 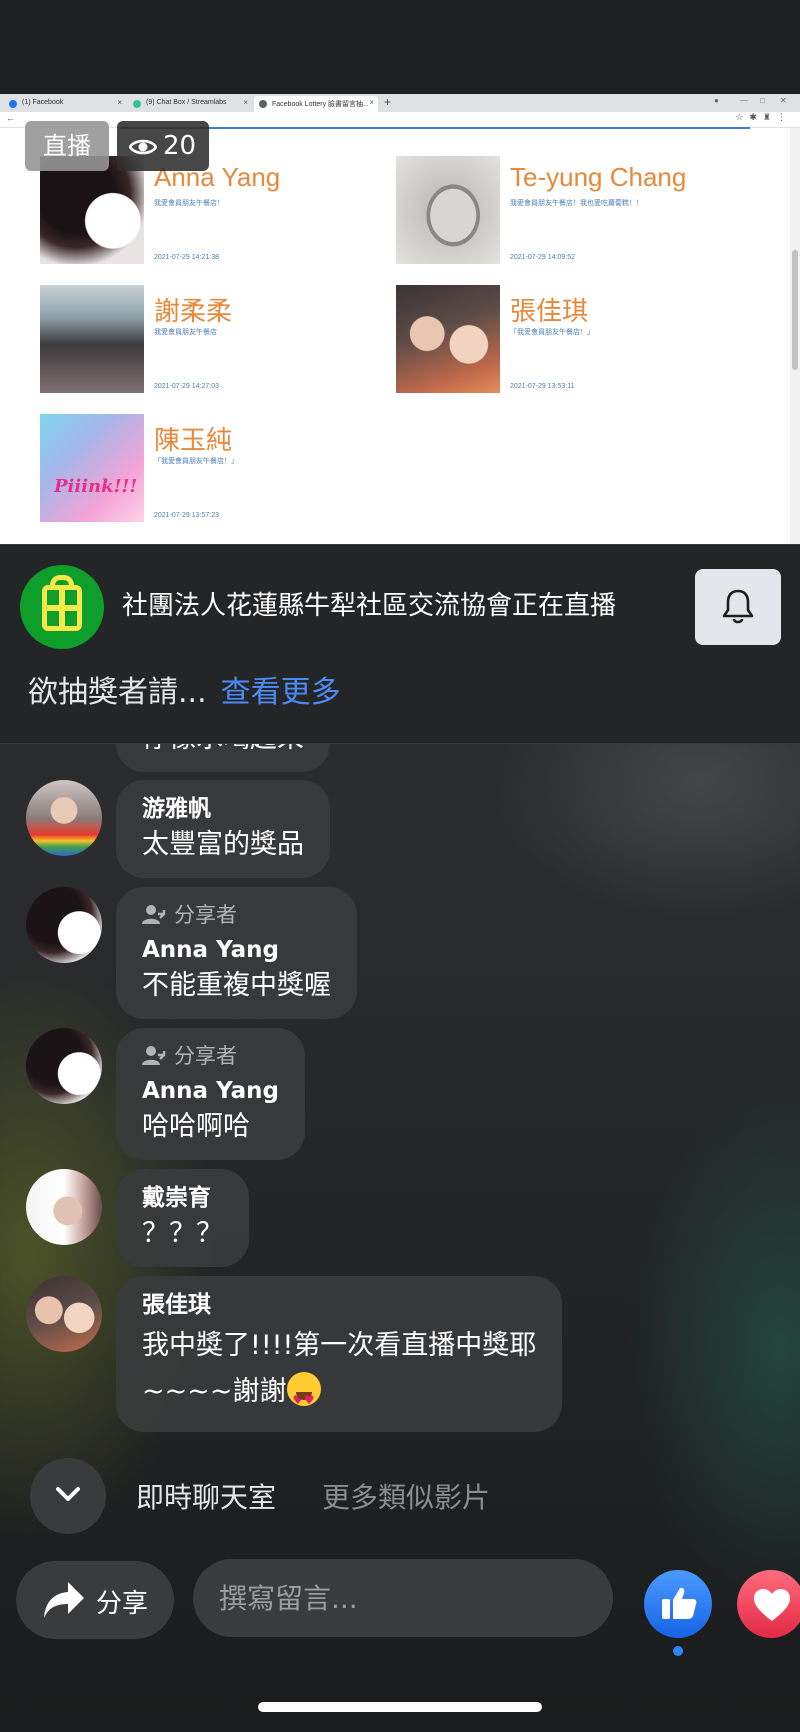 I want to click on comment-text: 停像水喝起來, so click(x=223, y=751).